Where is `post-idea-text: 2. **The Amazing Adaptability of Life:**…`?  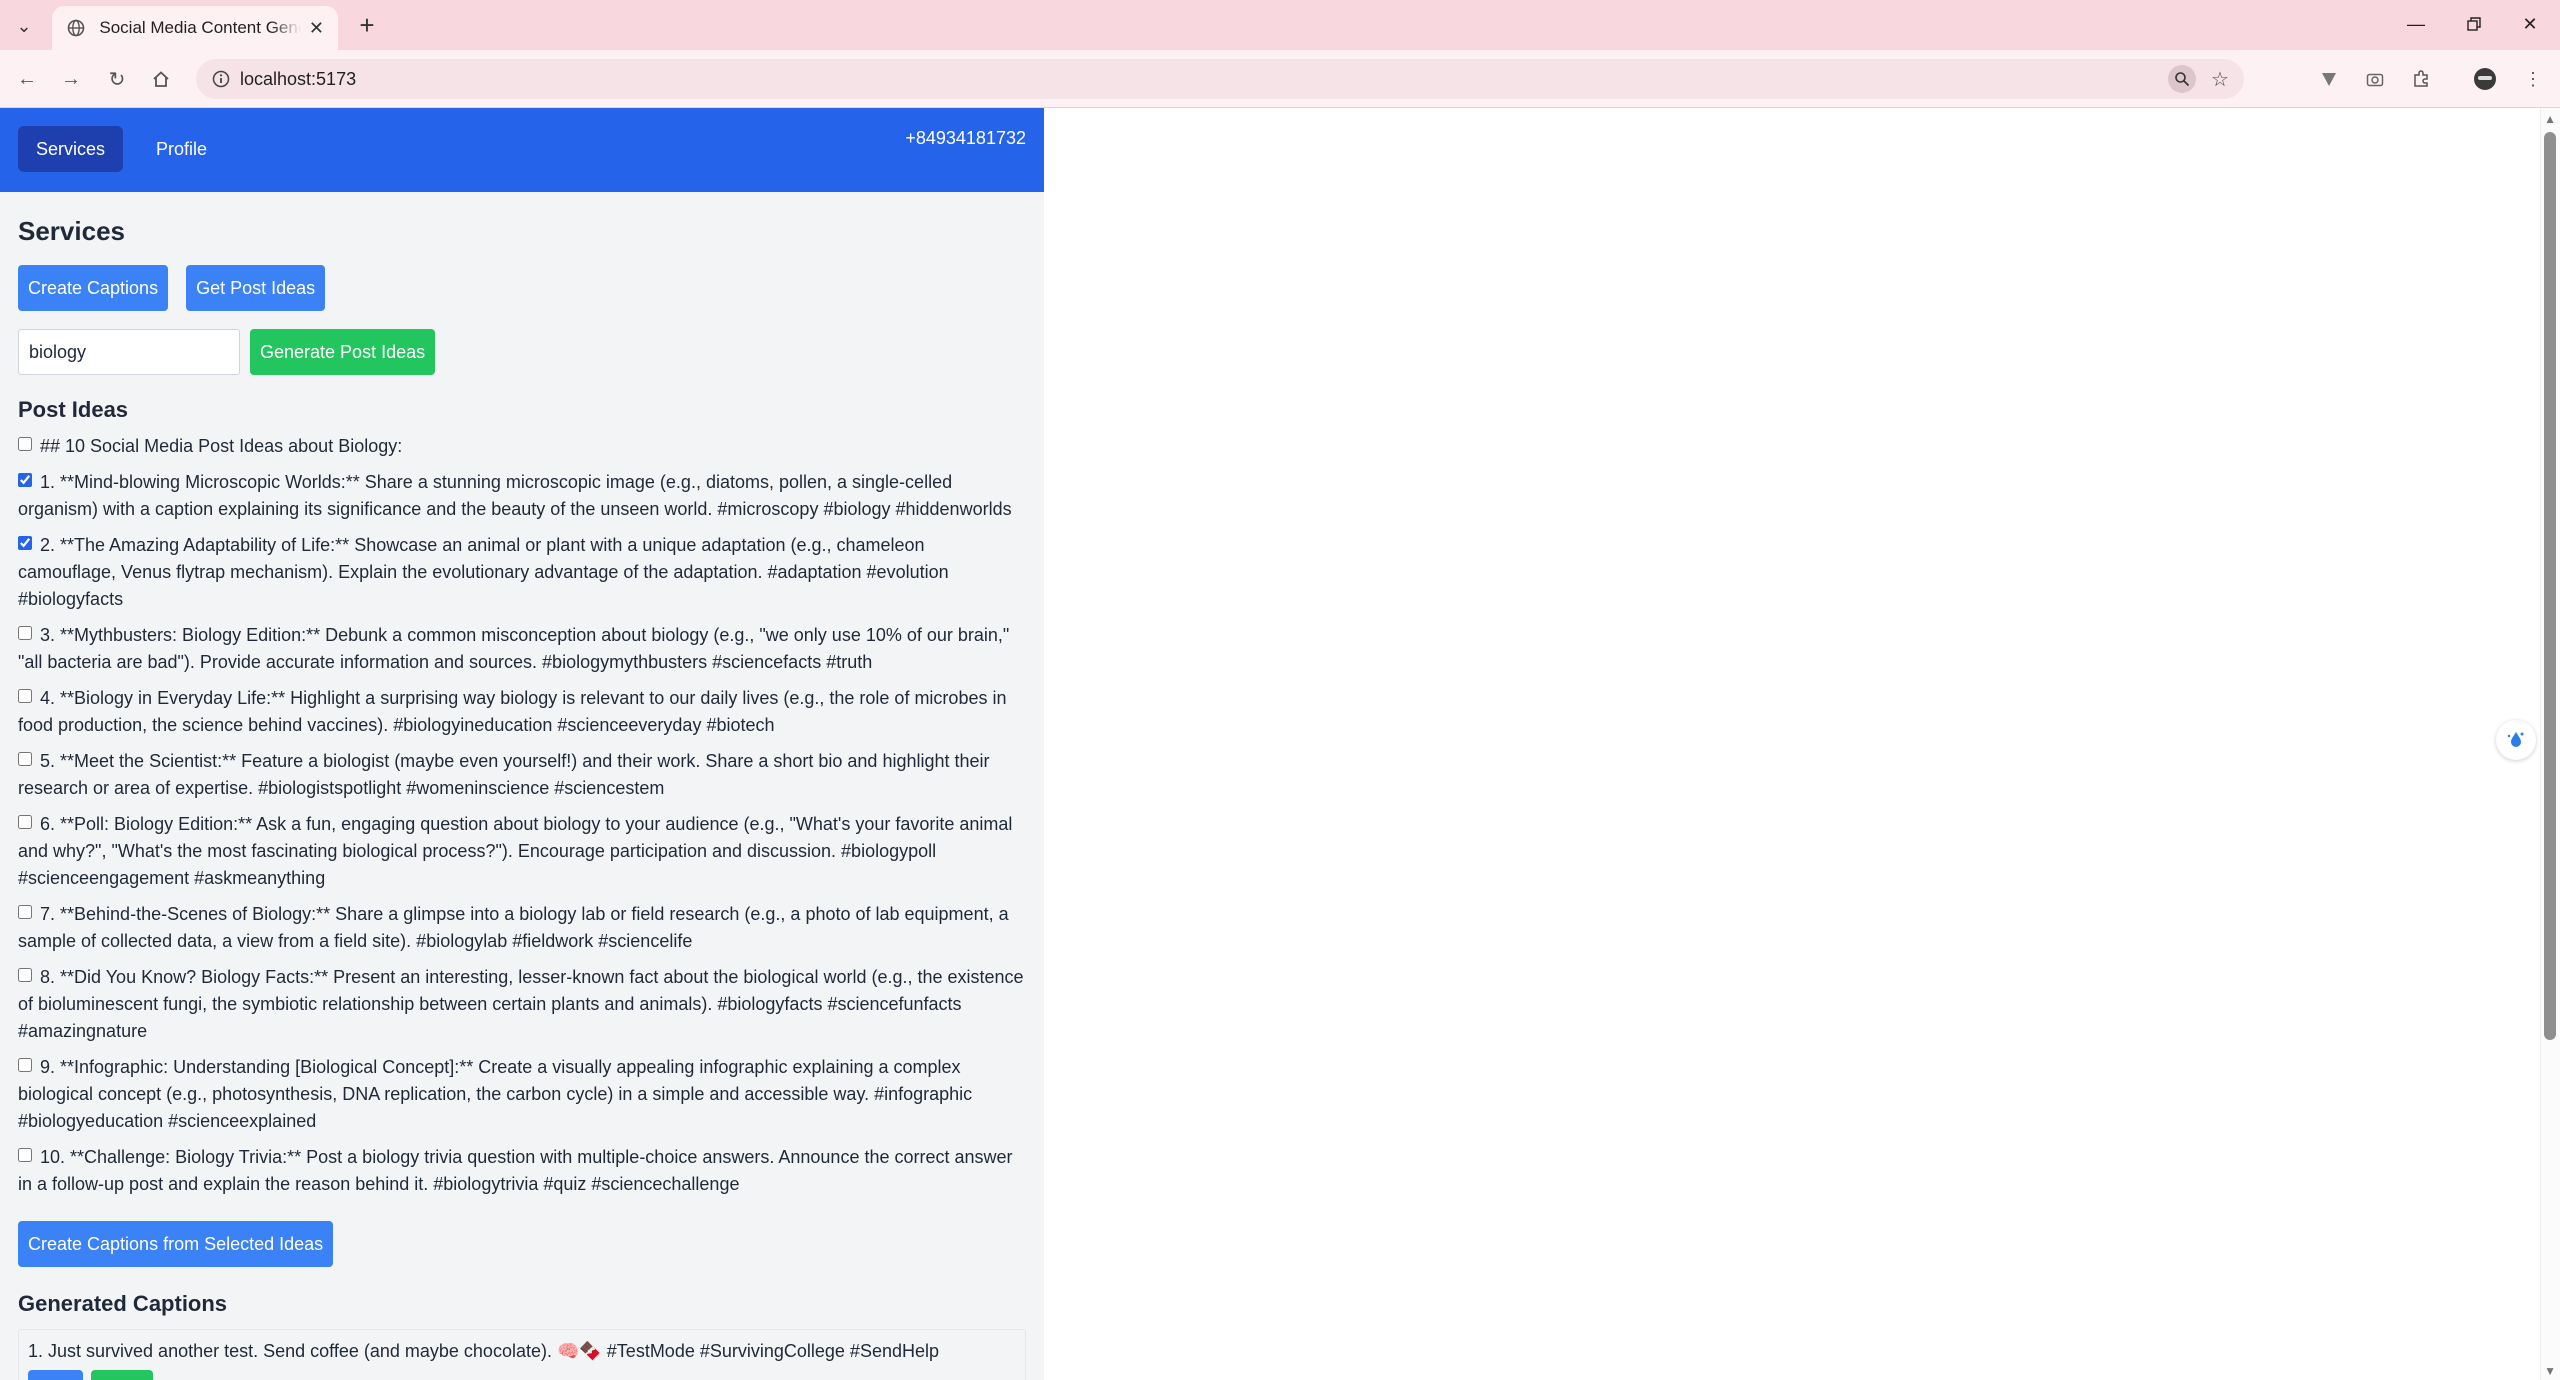 post-idea-text: 2. **The Amazing Adaptability of Life:**… is located at coordinates (483, 572).